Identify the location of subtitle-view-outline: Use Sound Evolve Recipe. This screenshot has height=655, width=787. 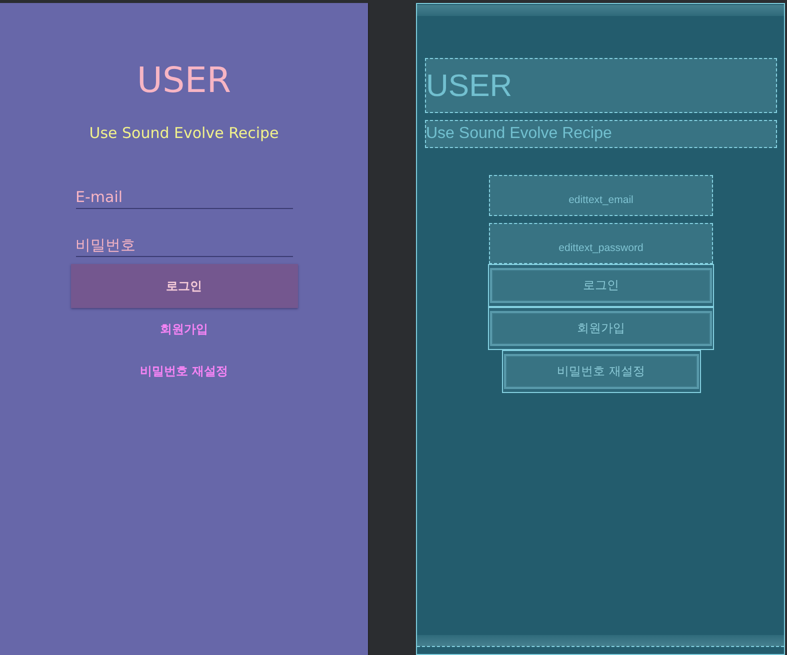
(601, 134).